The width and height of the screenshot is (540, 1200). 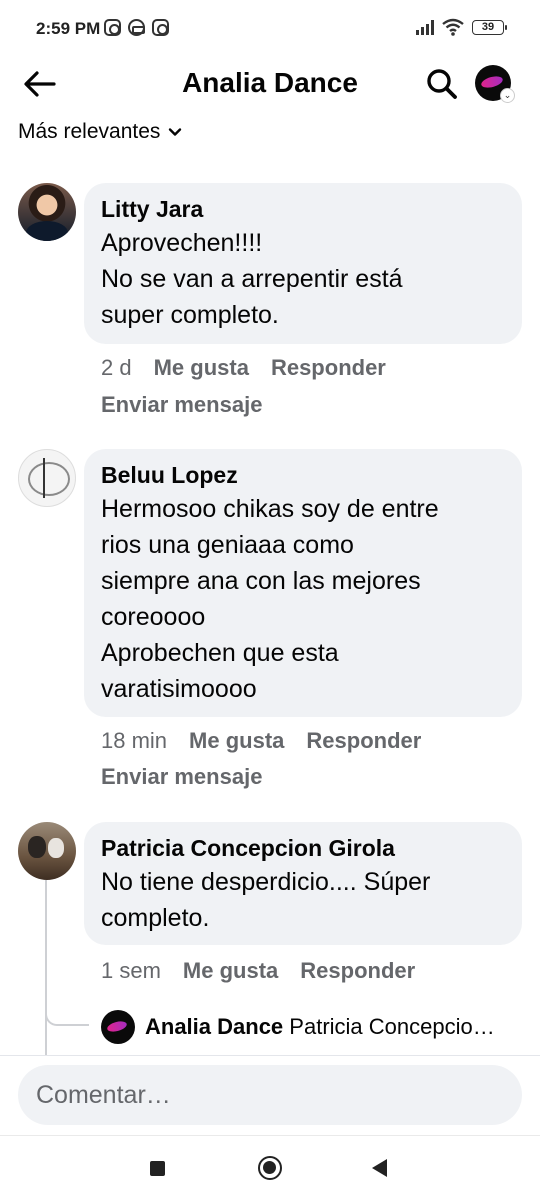 I want to click on messenger-icon, so click(x=136, y=27).